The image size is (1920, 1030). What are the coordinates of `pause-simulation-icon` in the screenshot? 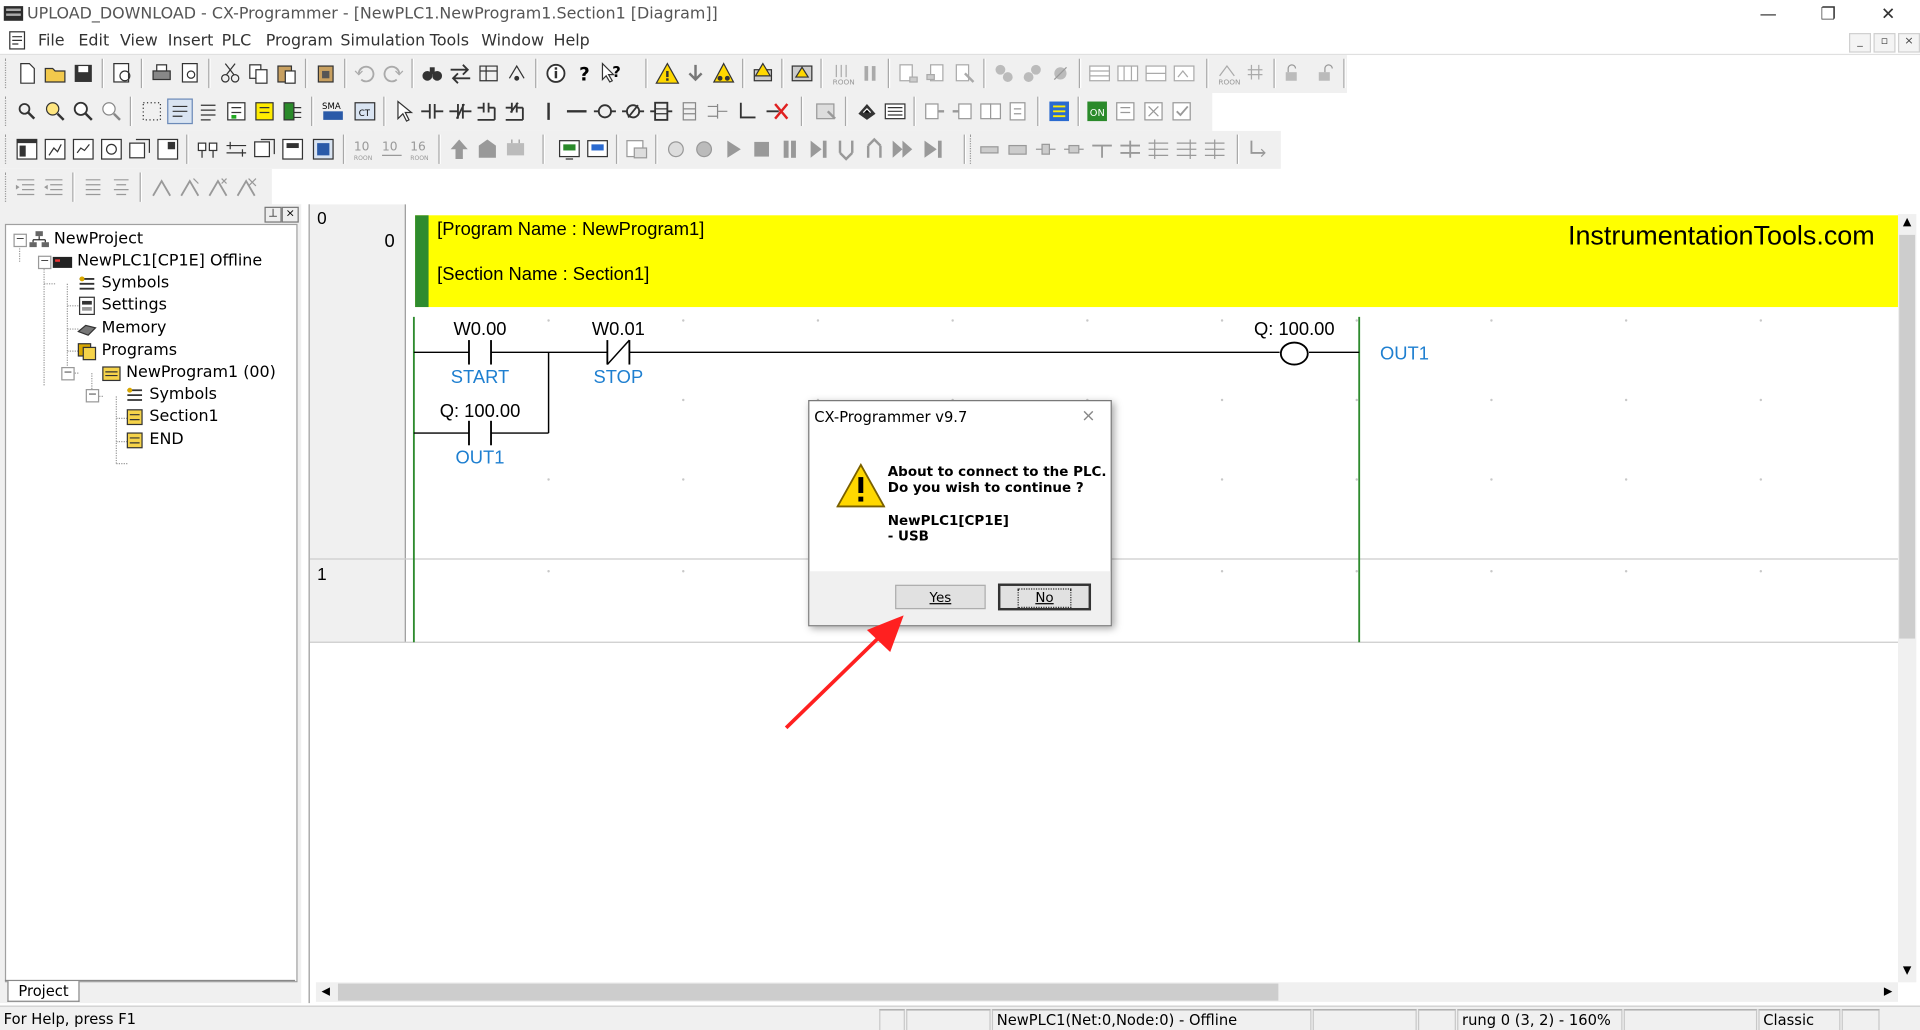 It's located at (789, 149).